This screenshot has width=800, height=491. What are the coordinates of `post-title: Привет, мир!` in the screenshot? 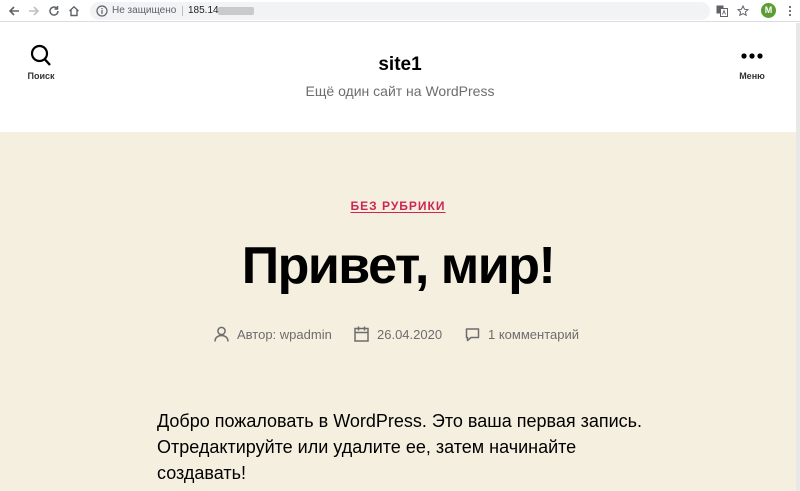 It's located at (398, 266).